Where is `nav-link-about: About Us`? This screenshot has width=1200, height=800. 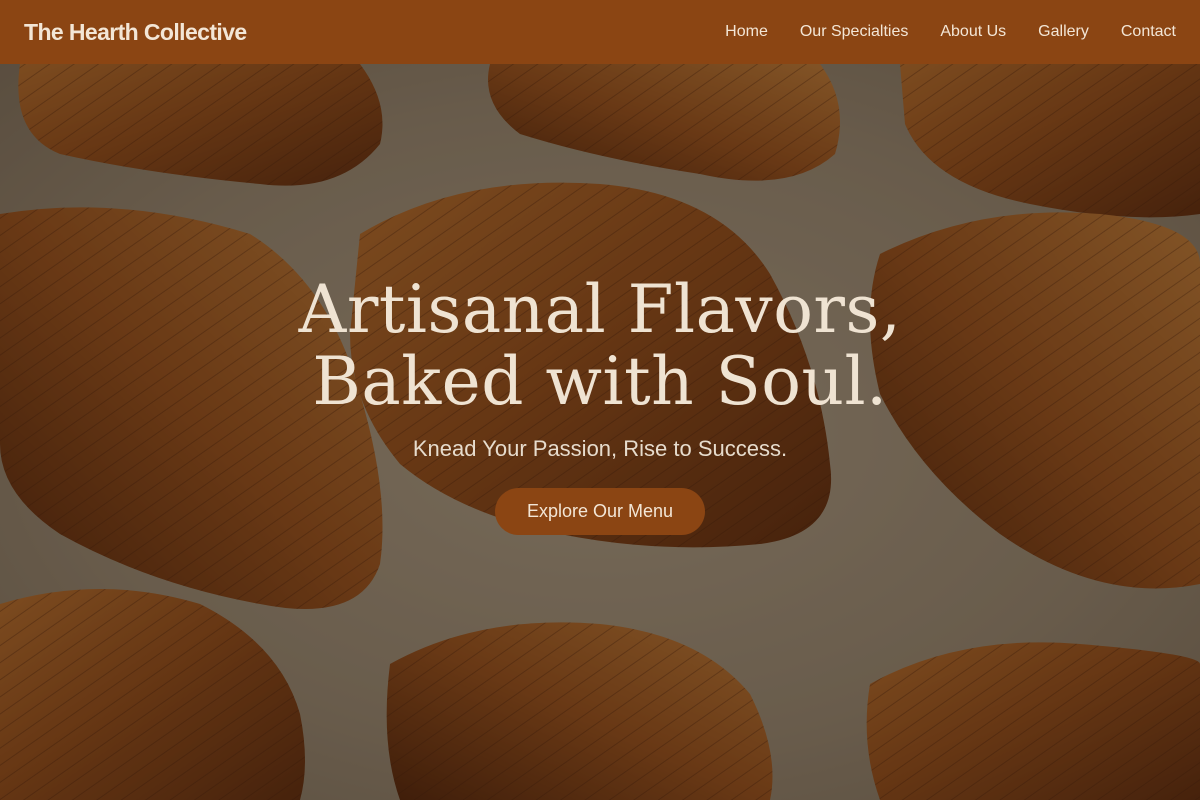
nav-link-about: About Us is located at coordinates (973, 32).